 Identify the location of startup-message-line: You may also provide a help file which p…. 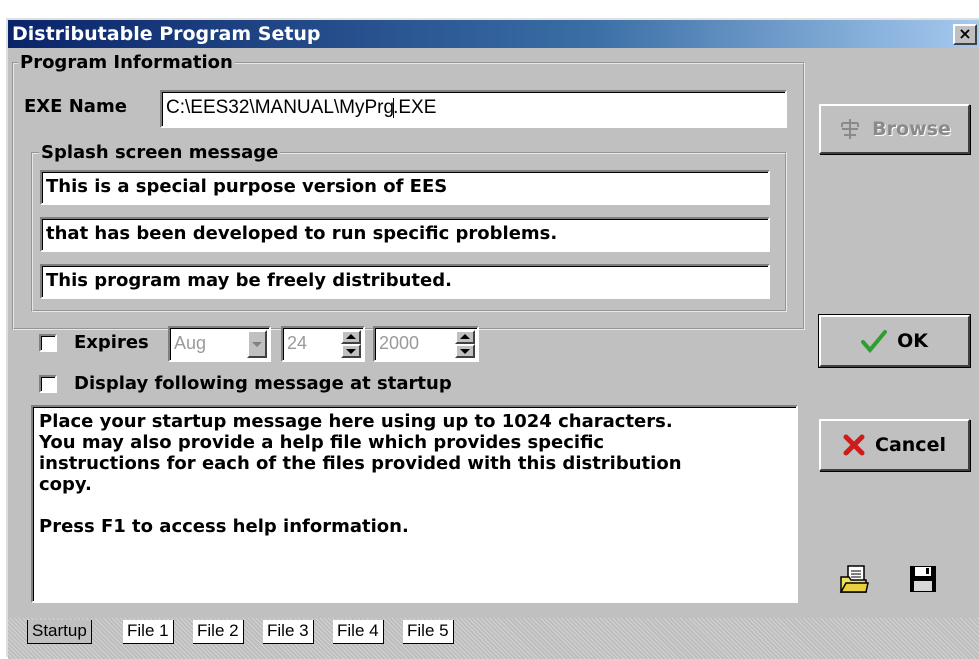
(322, 442).